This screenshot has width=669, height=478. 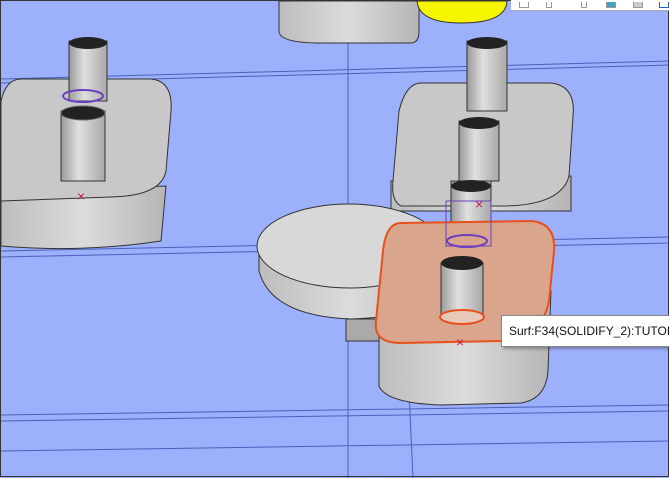 I want to click on view-toolbar, so click(x=590, y=5).